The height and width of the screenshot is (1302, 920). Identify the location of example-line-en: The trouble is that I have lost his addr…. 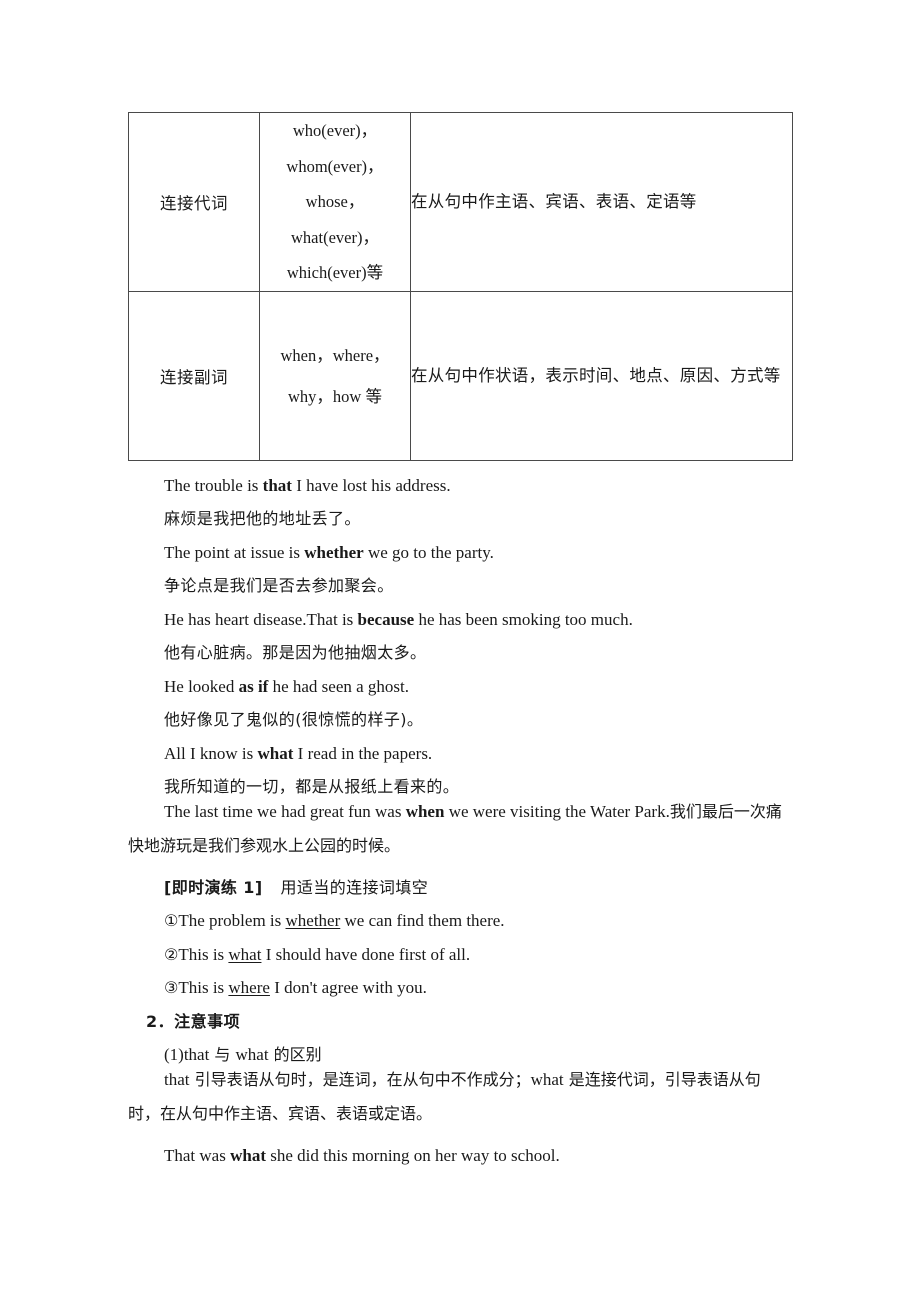
(460, 477).